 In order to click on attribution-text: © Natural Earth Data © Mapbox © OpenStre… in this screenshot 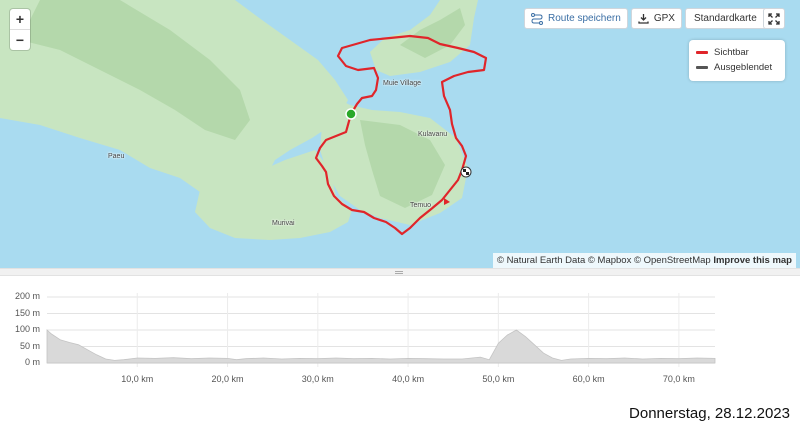, I will do `click(603, 260)`.